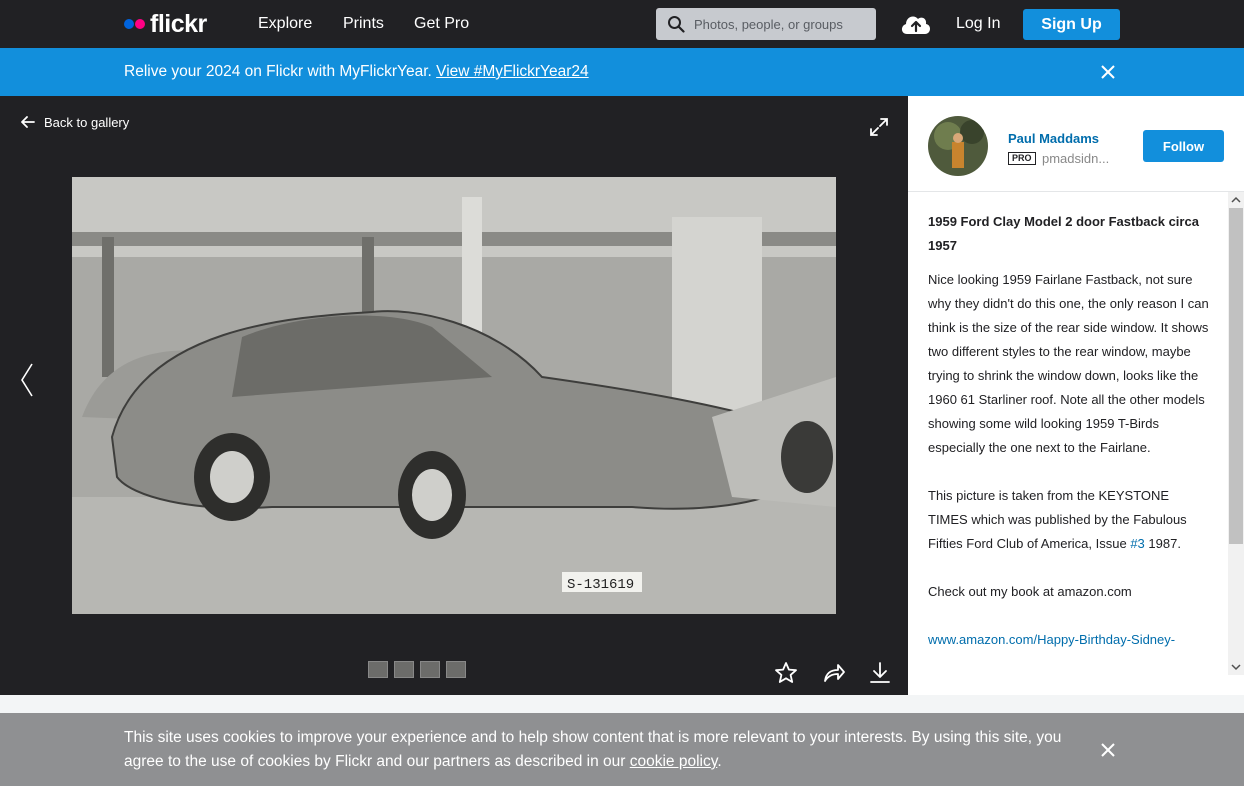 The height and width of the screenshot is (786, 1244). Describe the element at coordinates (676, 24) in the screenshot. I see `search-icon` at that location.